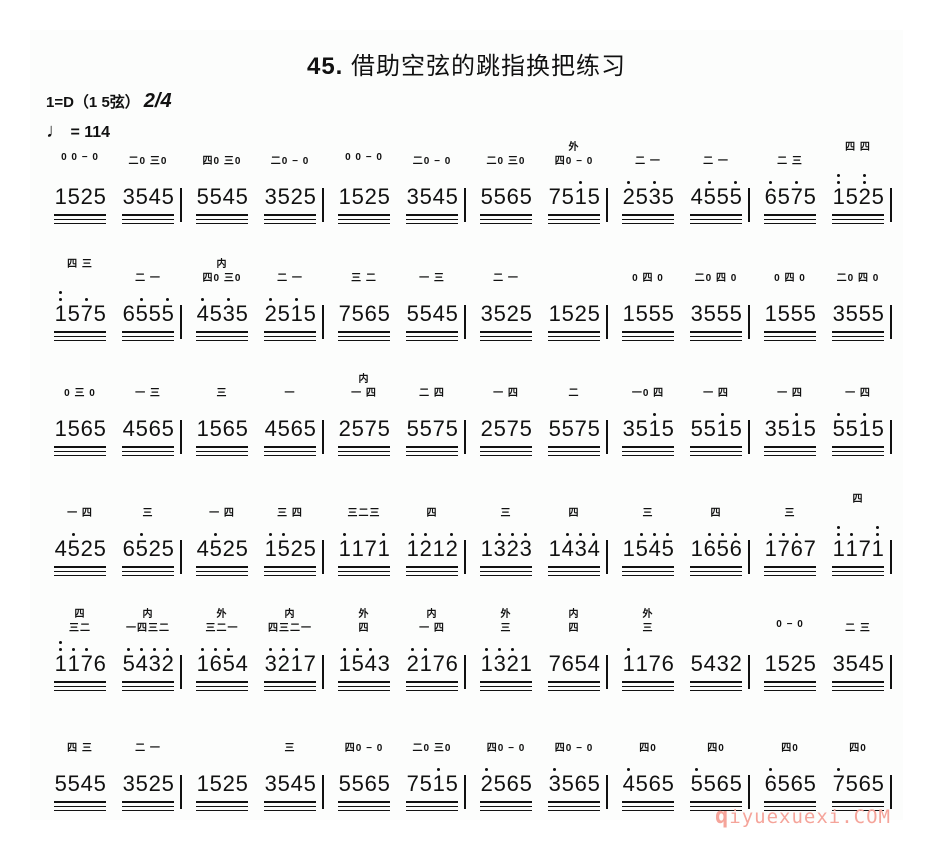 The width and height of the screenshot is (933, 851). I want to click on note-digits: 1555, so click(790, 314).